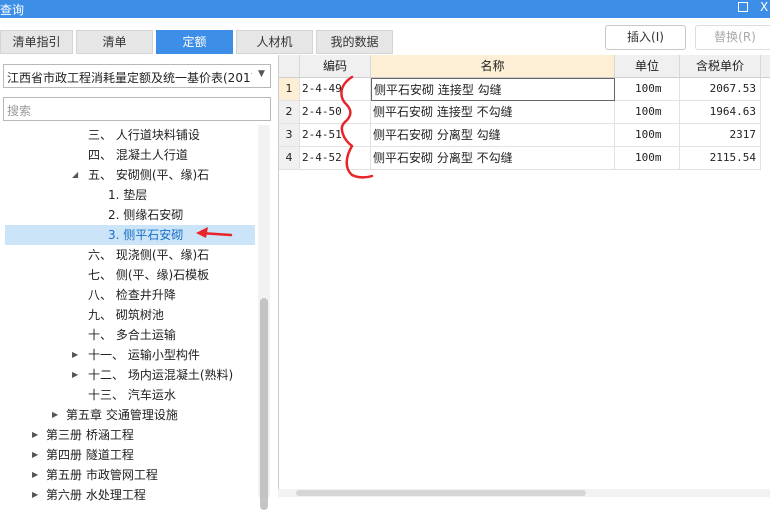  I want to click on quota-library-select: 江西省市政工程消耗量定额及统一基价表(2017 ▼, so click(137, 76).